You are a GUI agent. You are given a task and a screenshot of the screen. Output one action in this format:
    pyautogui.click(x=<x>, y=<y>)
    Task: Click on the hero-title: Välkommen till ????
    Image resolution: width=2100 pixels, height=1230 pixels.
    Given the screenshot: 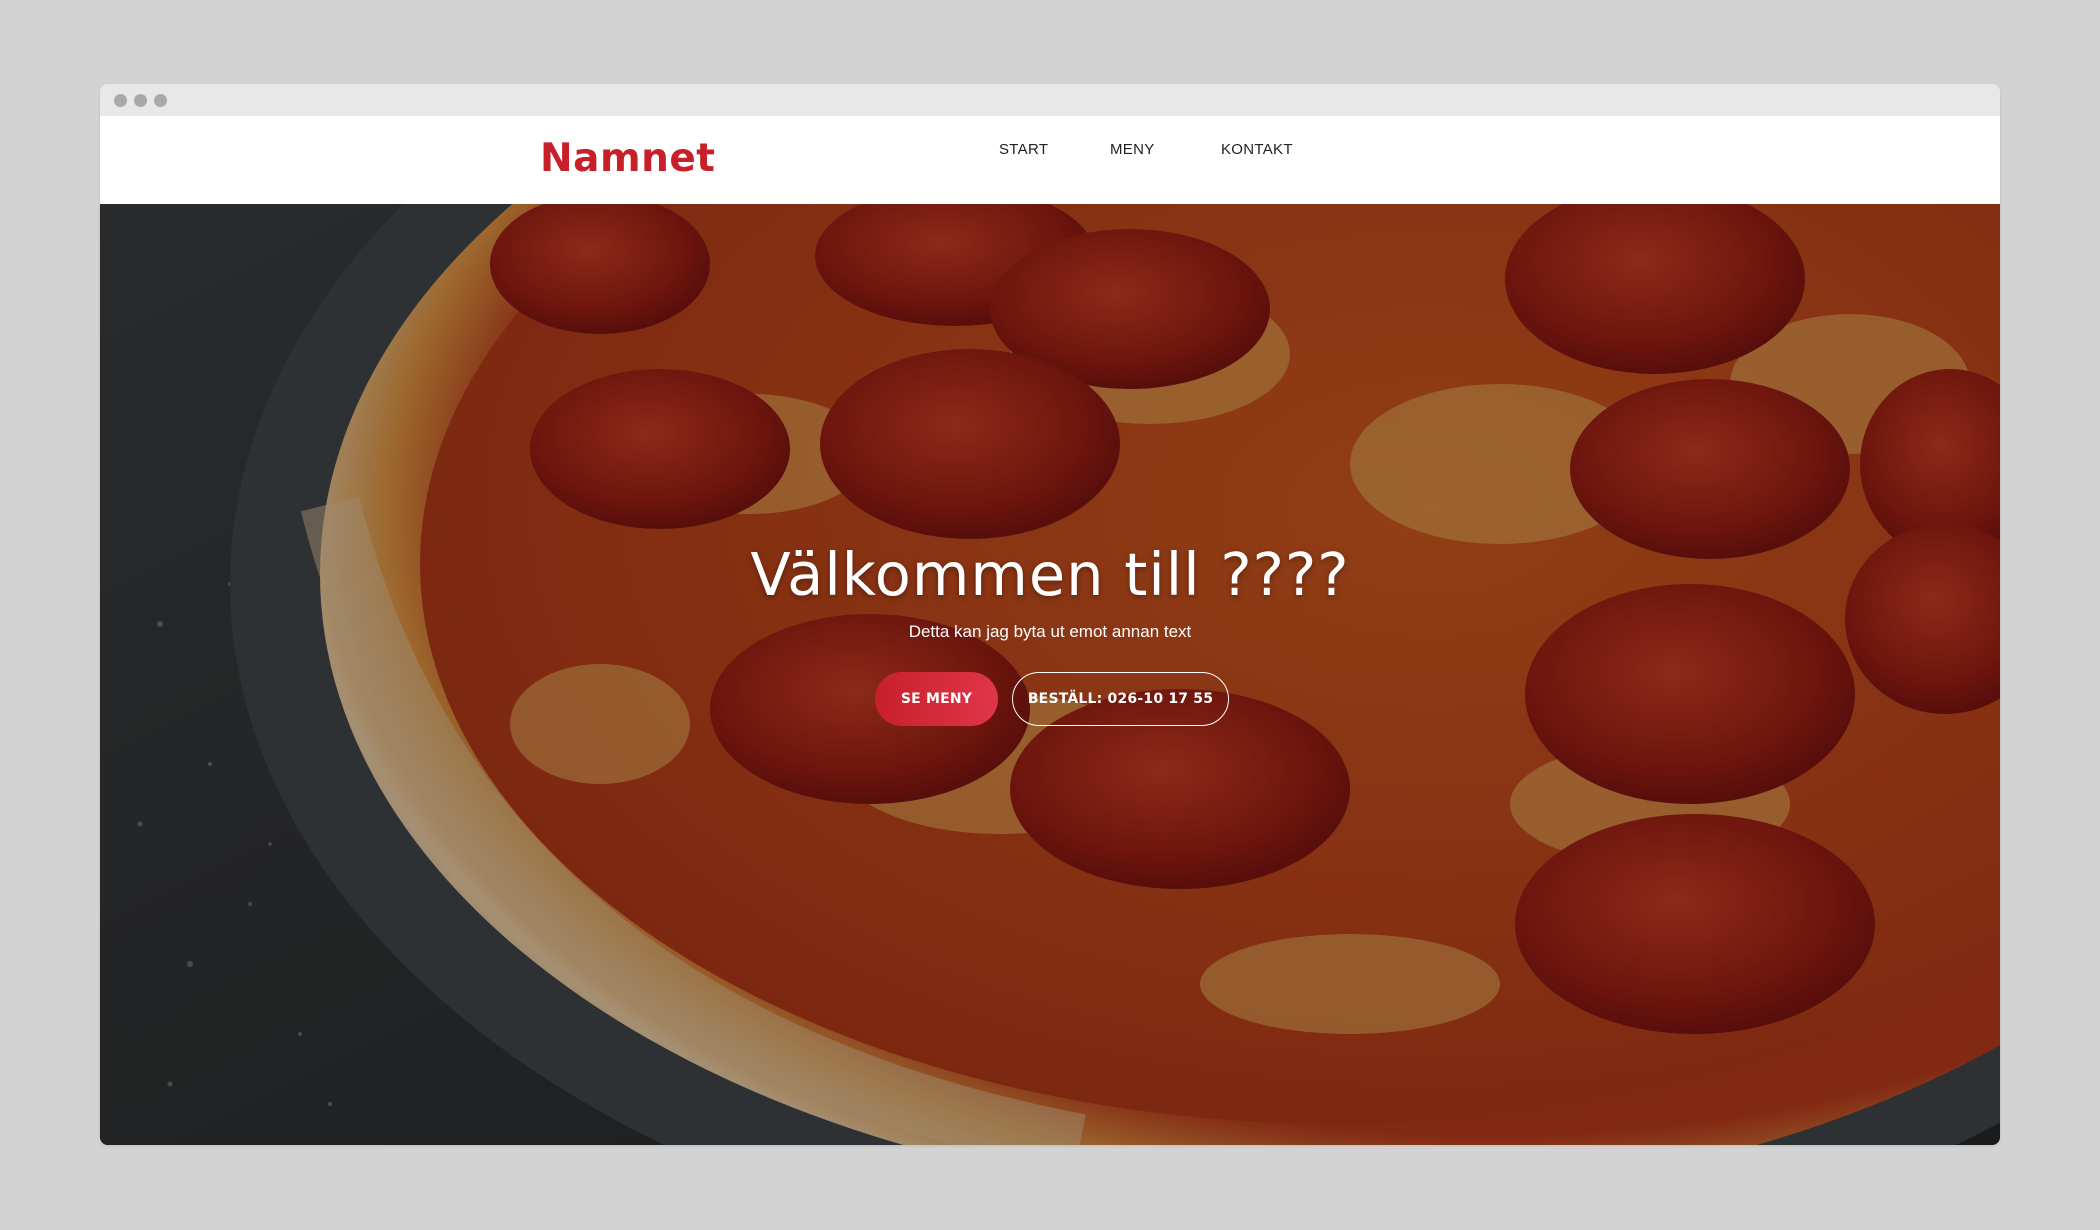 What is the action you would take?
    pyautogui.click(x=1050, y=574)
    